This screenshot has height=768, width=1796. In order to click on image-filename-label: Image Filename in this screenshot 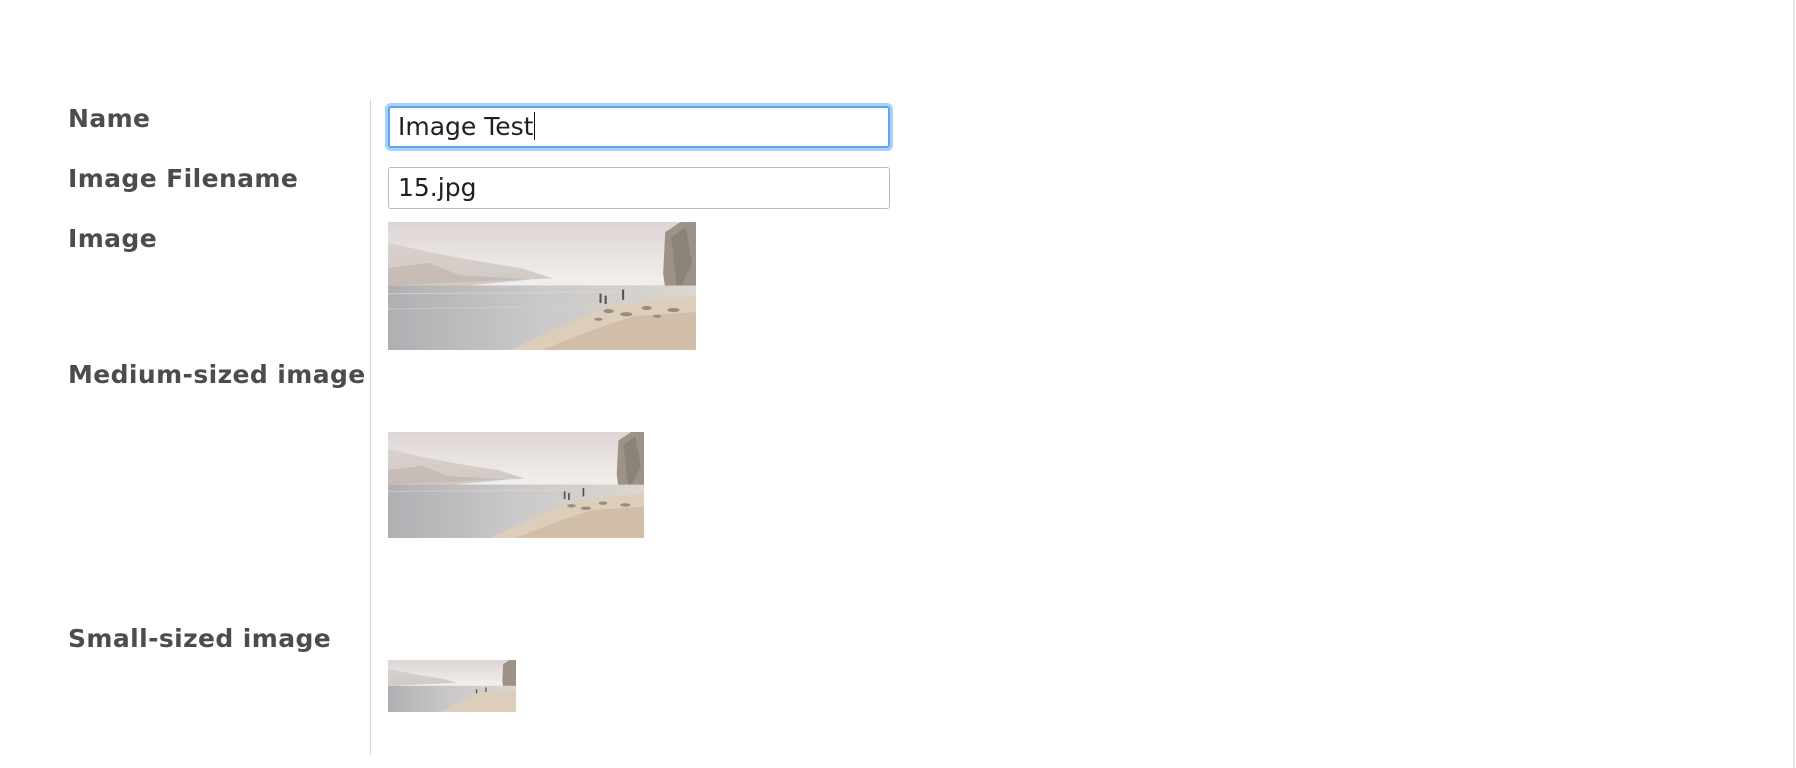, I will do `click(183, 178)`.